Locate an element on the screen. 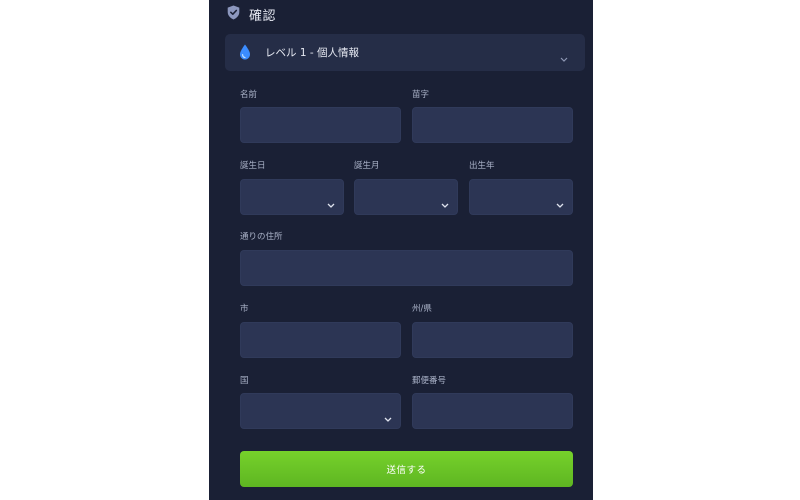 Image resolution: width=800 pixels, height=500 pixels. postal-code-label: 郵便番号 is located at coordinates (429, 381).